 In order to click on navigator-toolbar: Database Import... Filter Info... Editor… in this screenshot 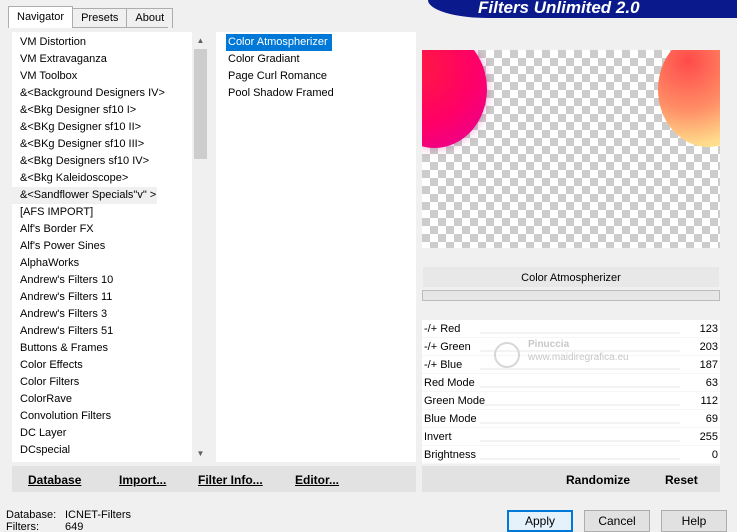, I will do `click(214, 479)`.